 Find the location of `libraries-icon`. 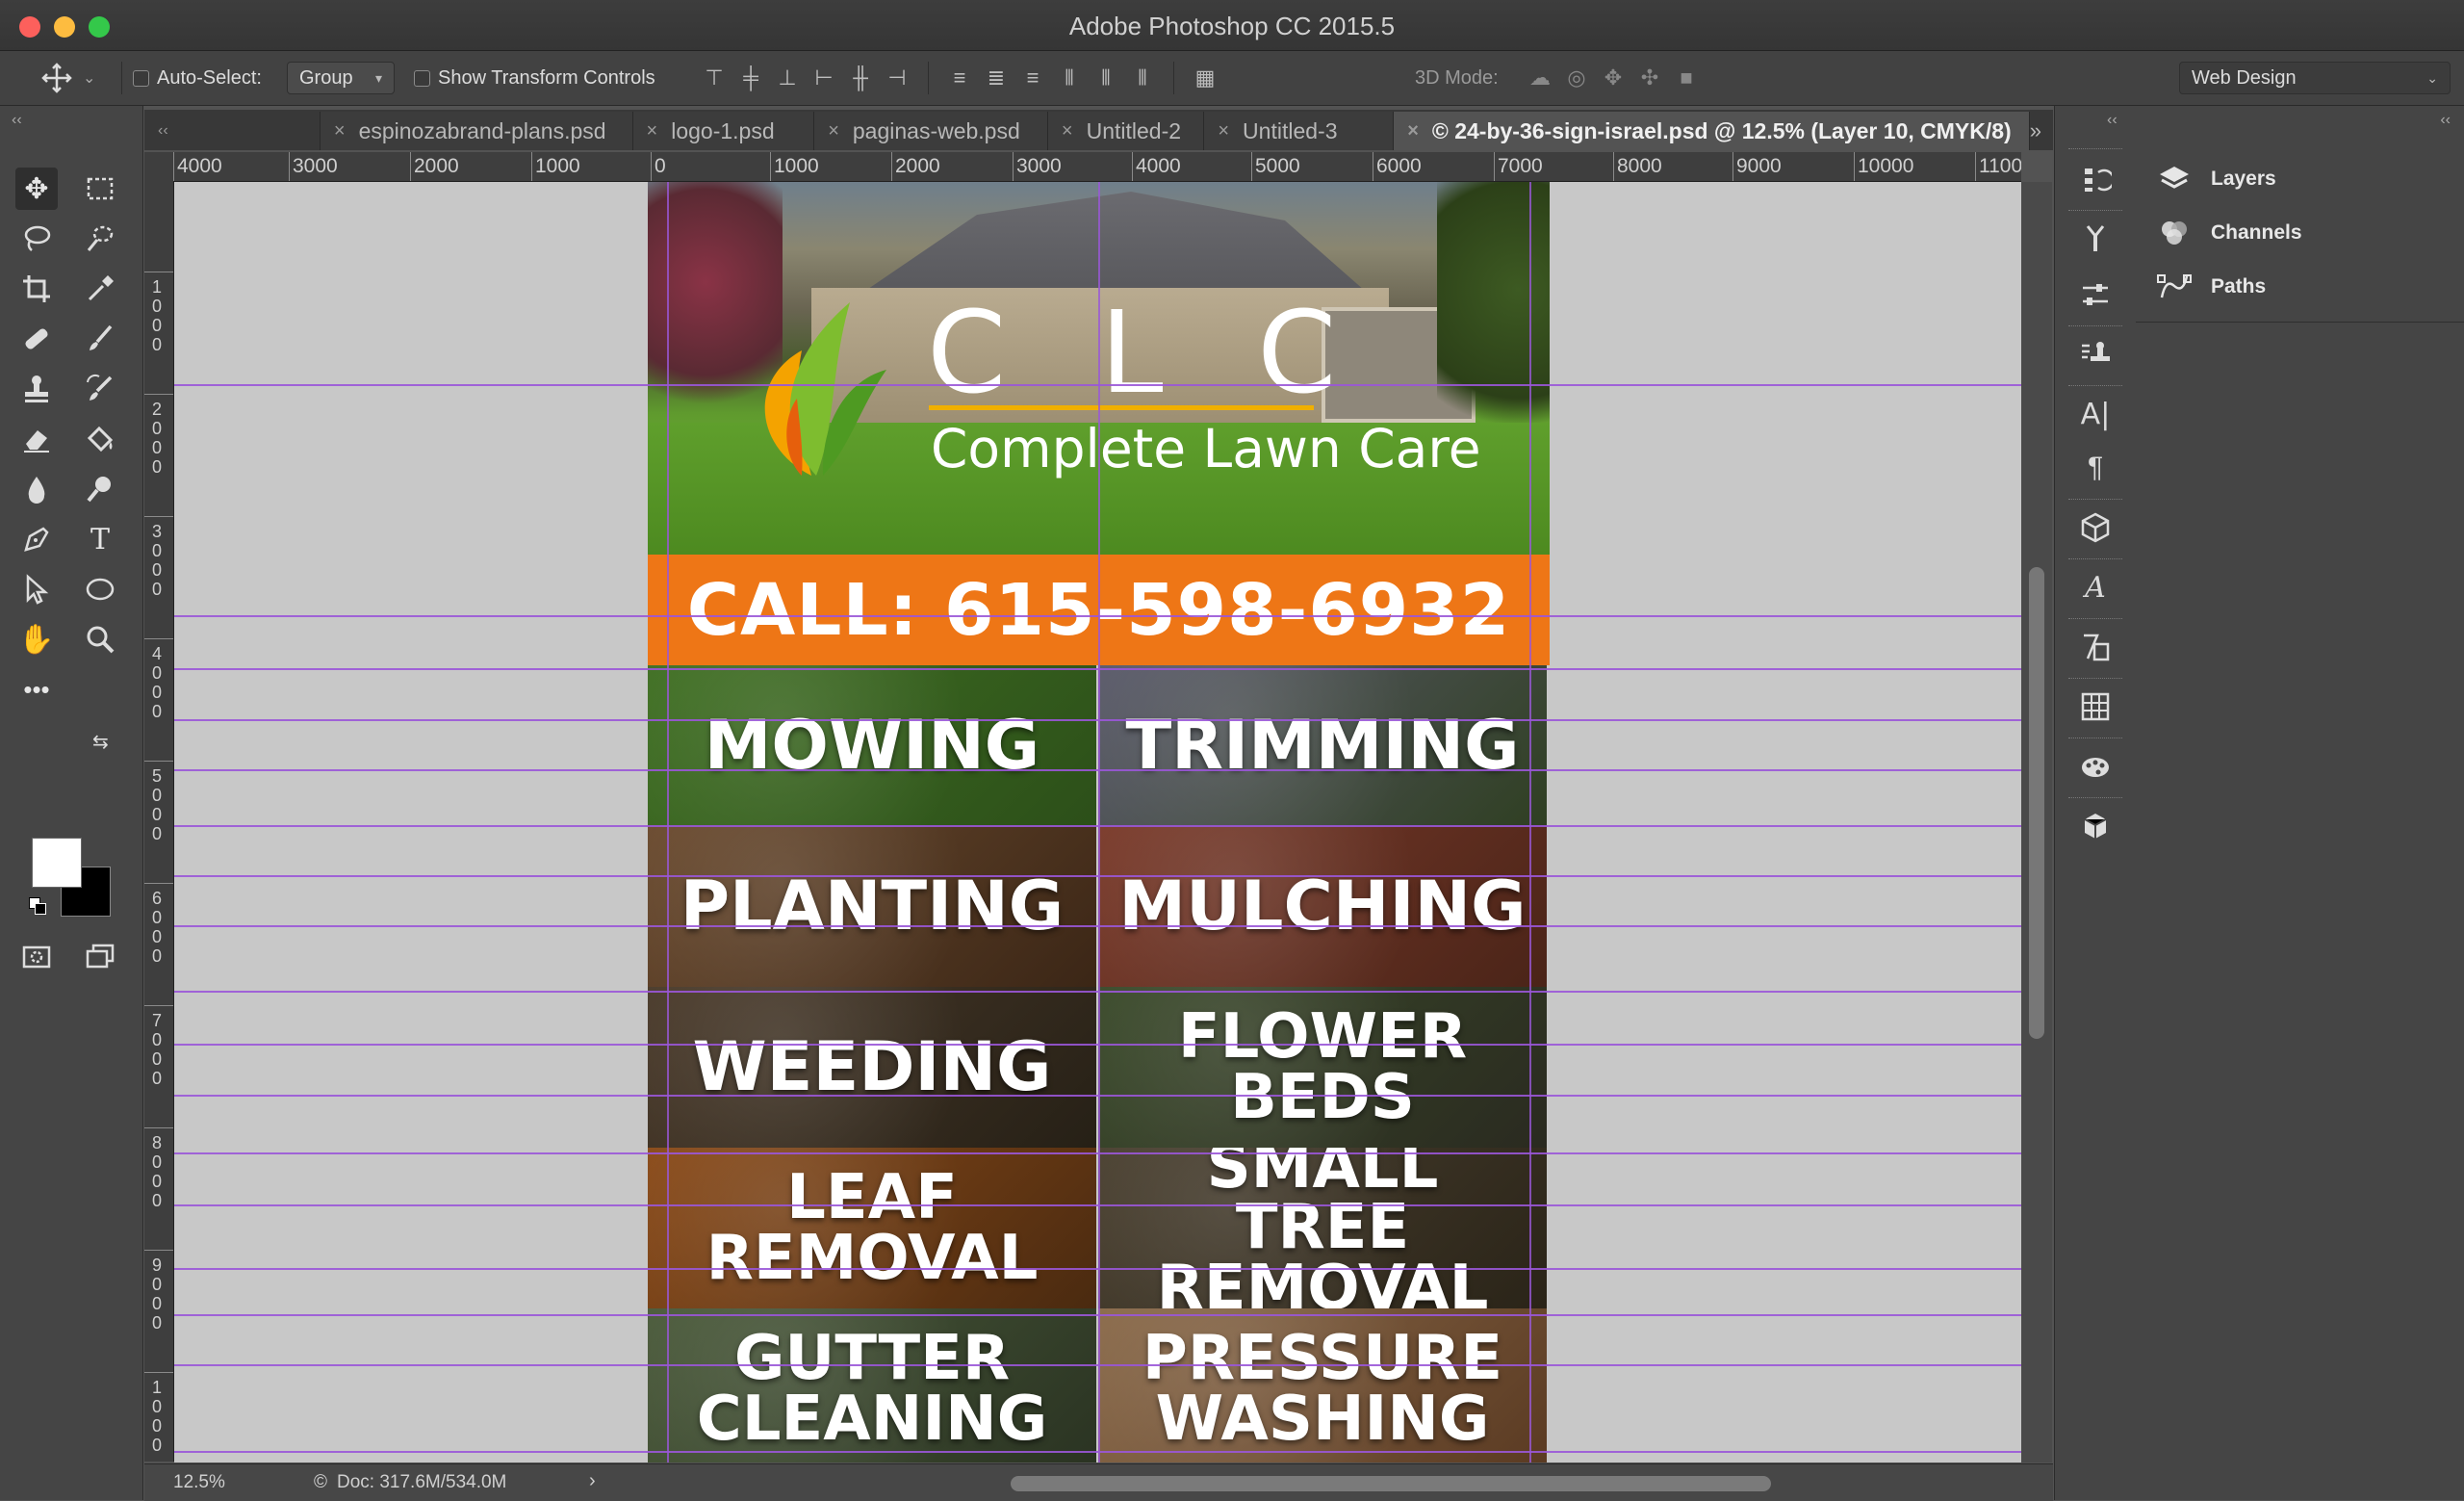

libraries-icon is located at coordinates (2095, 826).